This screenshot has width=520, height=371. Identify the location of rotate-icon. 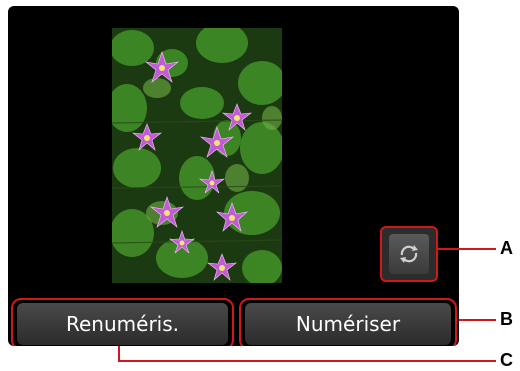
(409, 254).